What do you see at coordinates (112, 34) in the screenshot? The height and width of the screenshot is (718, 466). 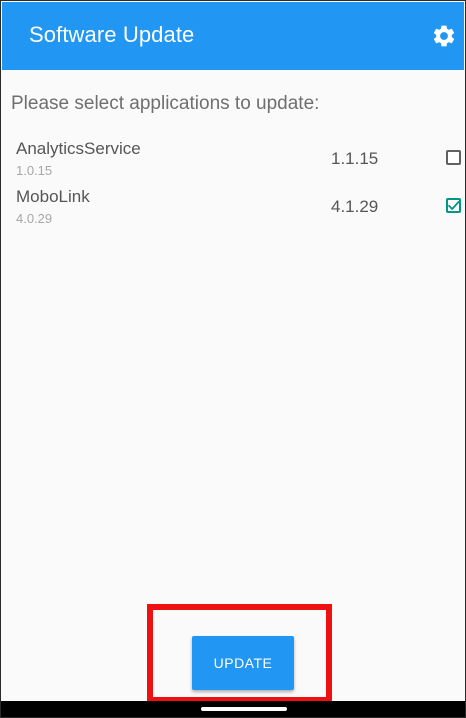 I see `app-title: Software Update` at bounding box center [112, 34].